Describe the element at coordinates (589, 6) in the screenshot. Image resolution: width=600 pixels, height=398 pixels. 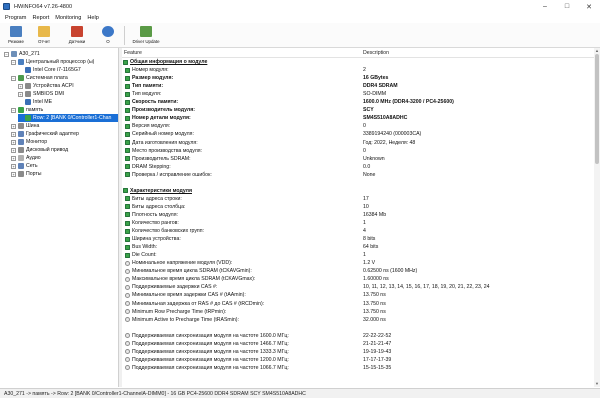
I see `close-button: ✕` at that location.